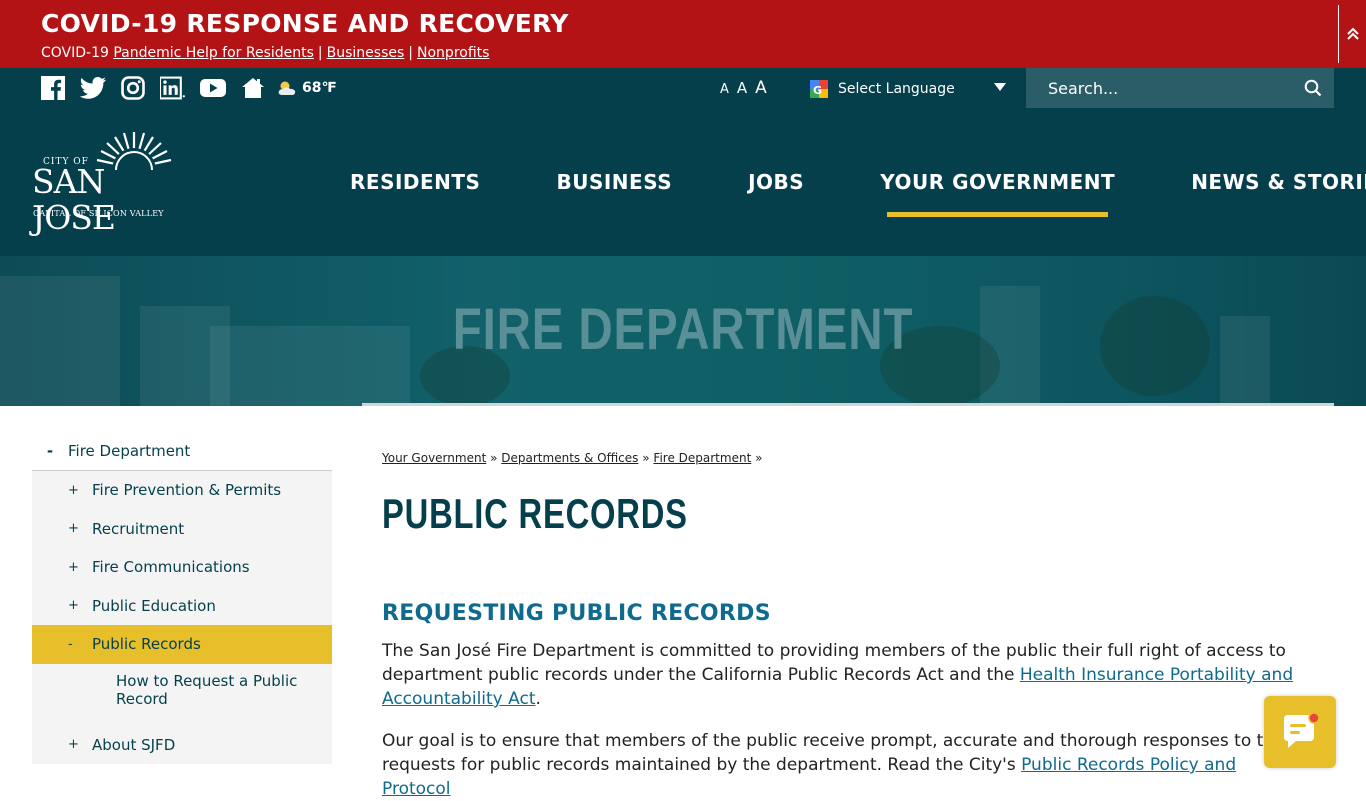 Image resolution: width=1366 pixels, height=801 pixels. I want to click on hero-divider, so click(848, 404).